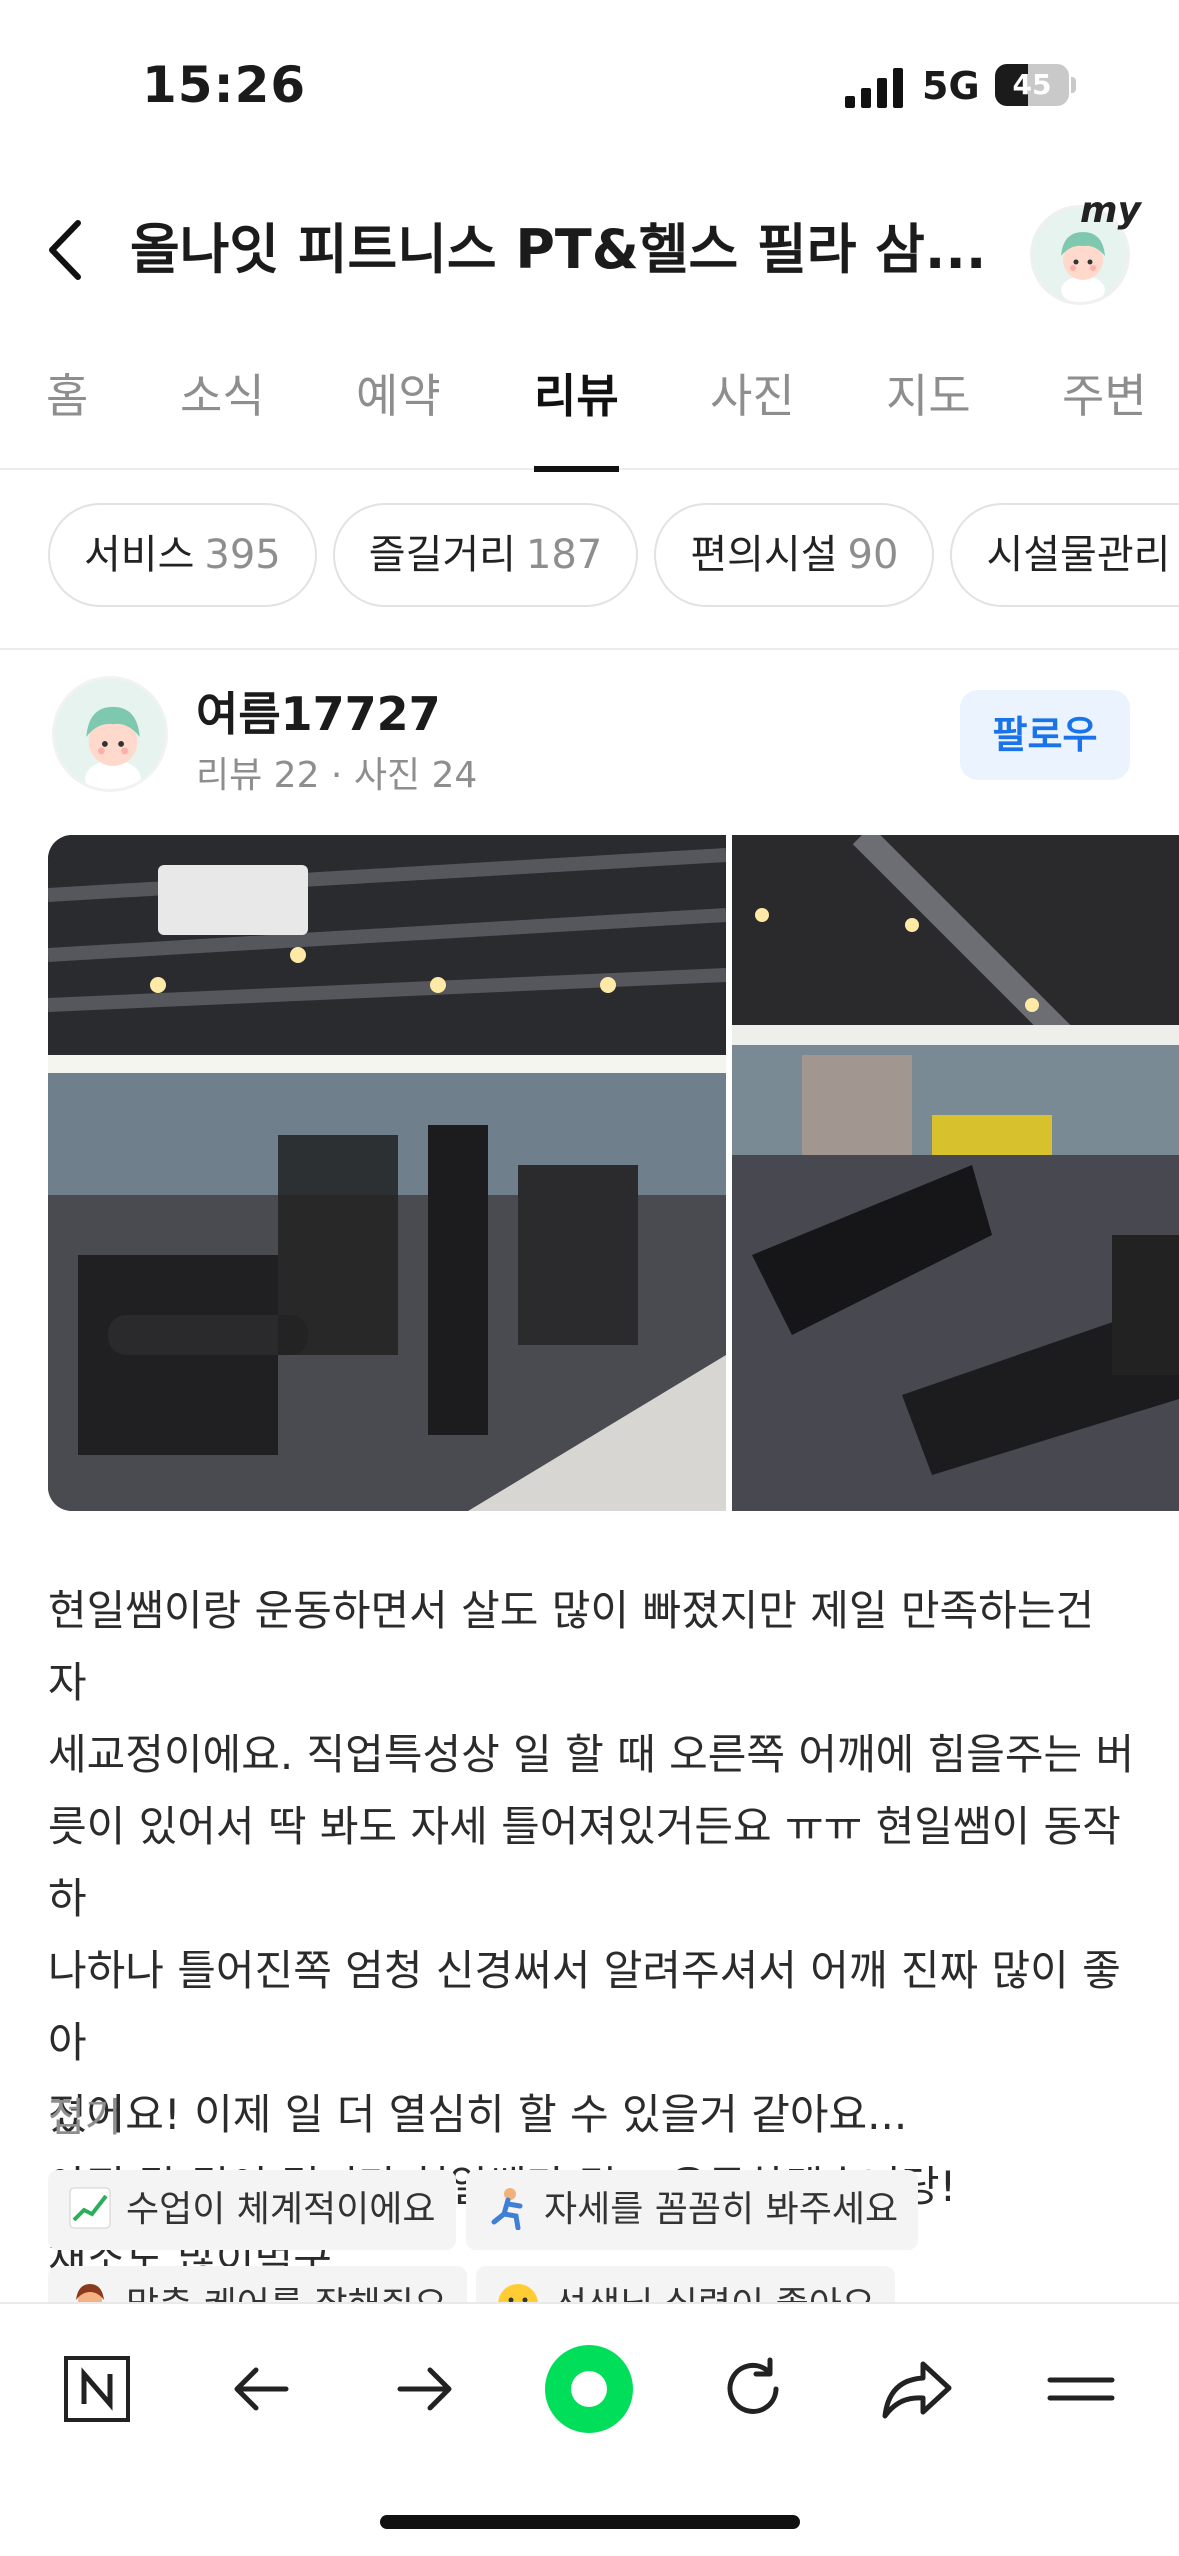  I want to click on tab-bar: 홈 소식 예약 리뷰 사진 지도 주변, so click(589, 406).